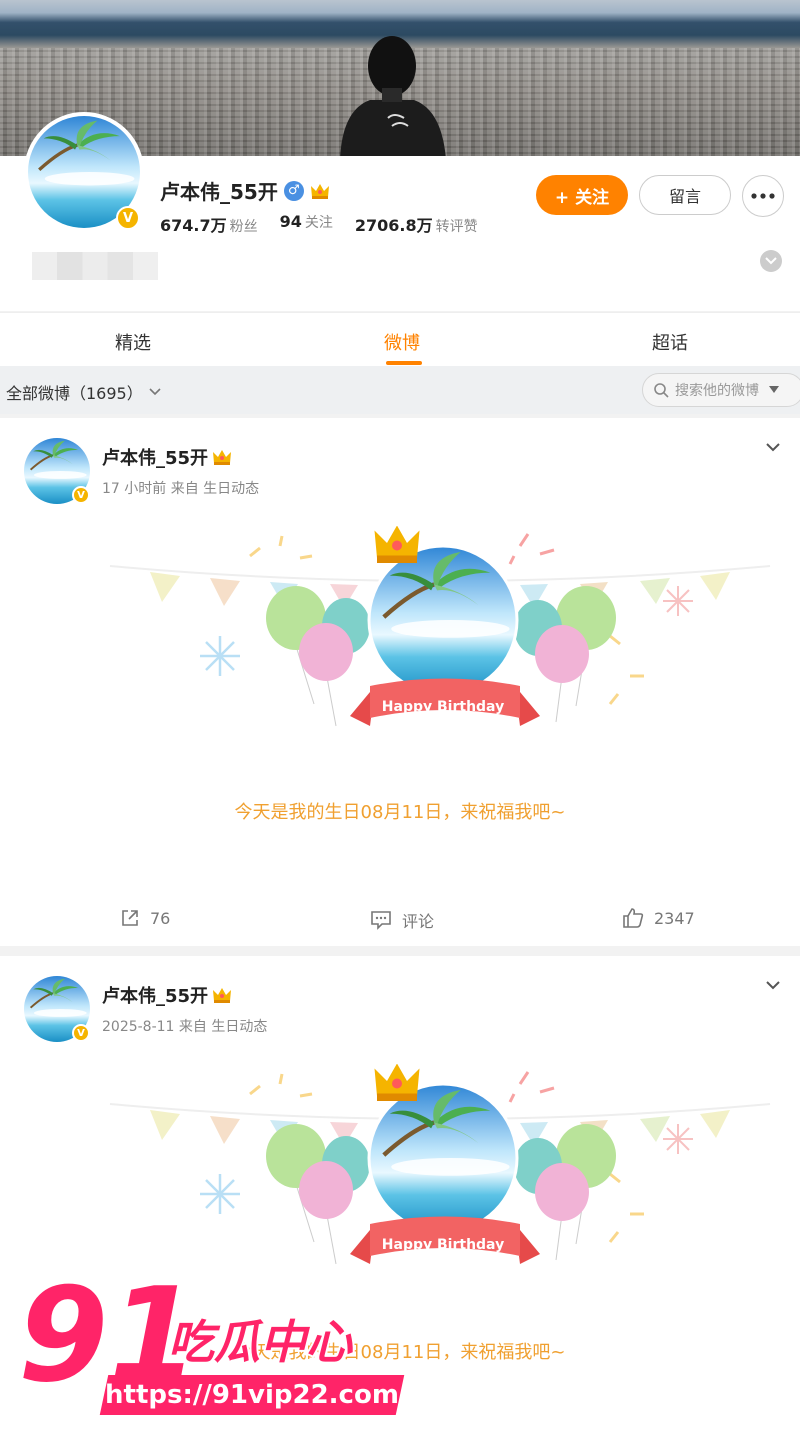 This screenshot has height=1437, width=800. Describe the element at coordinates (381, 920) in the screenshot. I see `comment-icon` at that location.